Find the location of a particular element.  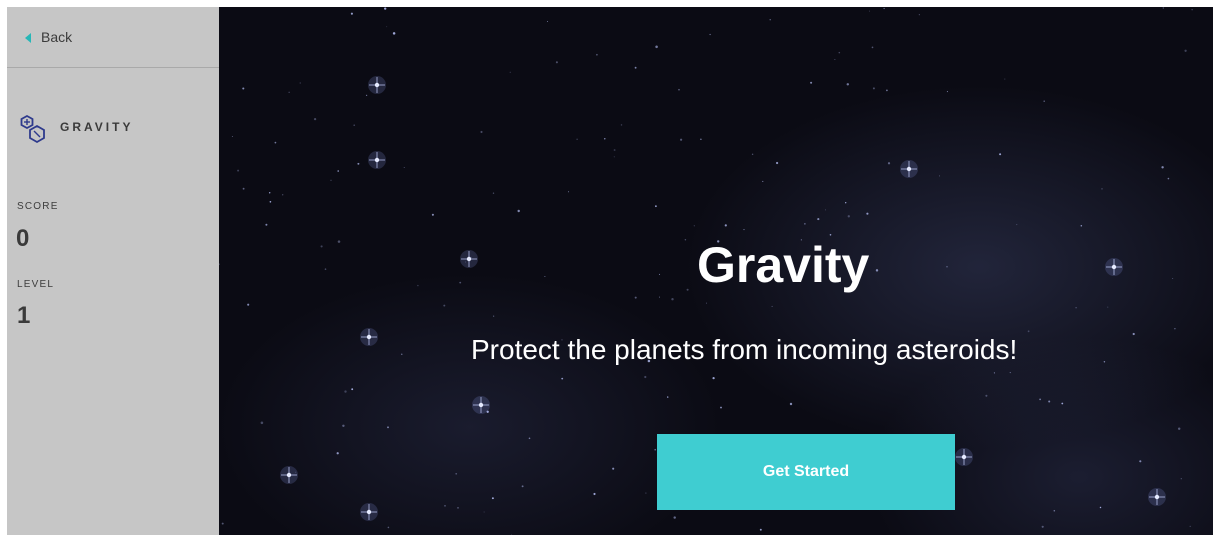

back-arrow-icon is located at coordinates (28, 37).